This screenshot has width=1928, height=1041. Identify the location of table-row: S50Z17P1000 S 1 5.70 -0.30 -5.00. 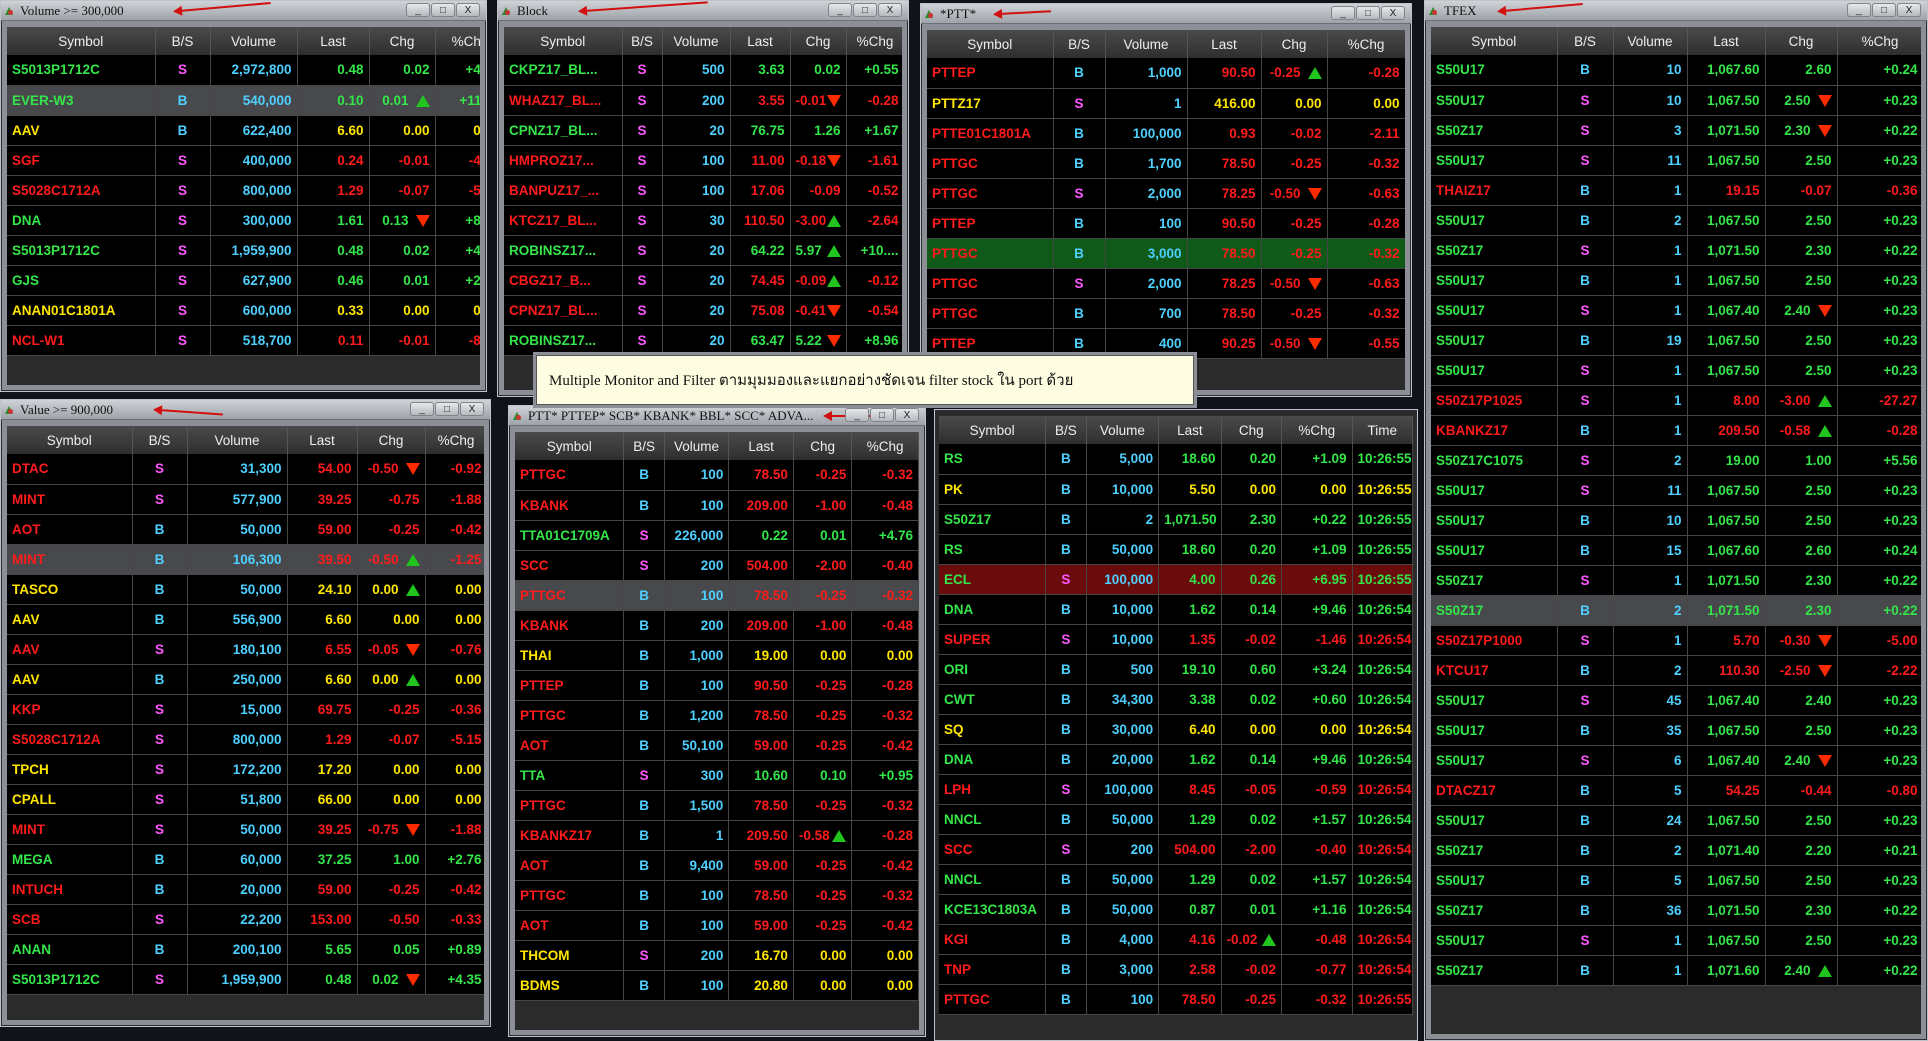
(1676, 640).